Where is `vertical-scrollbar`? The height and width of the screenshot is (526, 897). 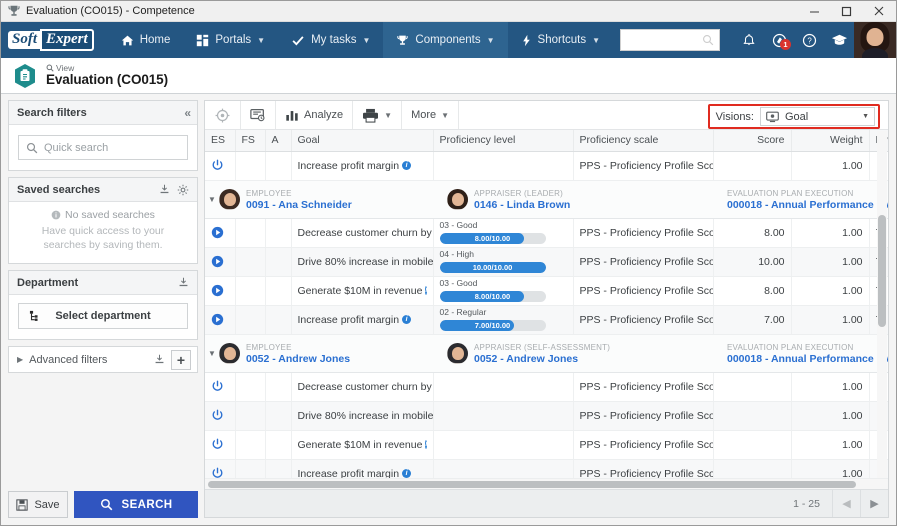
vertical-scrollbar is located at coordinates (882, 305).